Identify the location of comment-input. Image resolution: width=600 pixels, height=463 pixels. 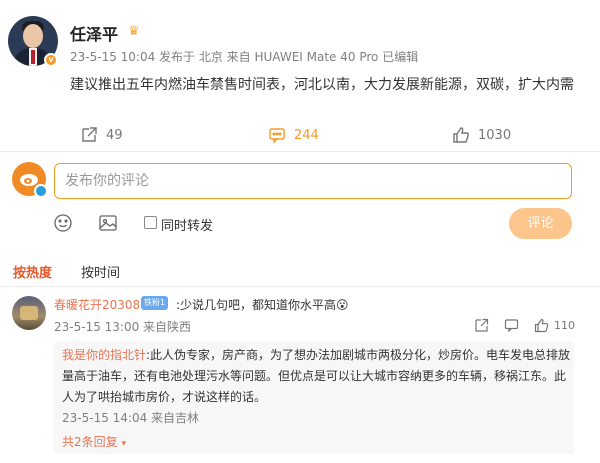
(313, 181).